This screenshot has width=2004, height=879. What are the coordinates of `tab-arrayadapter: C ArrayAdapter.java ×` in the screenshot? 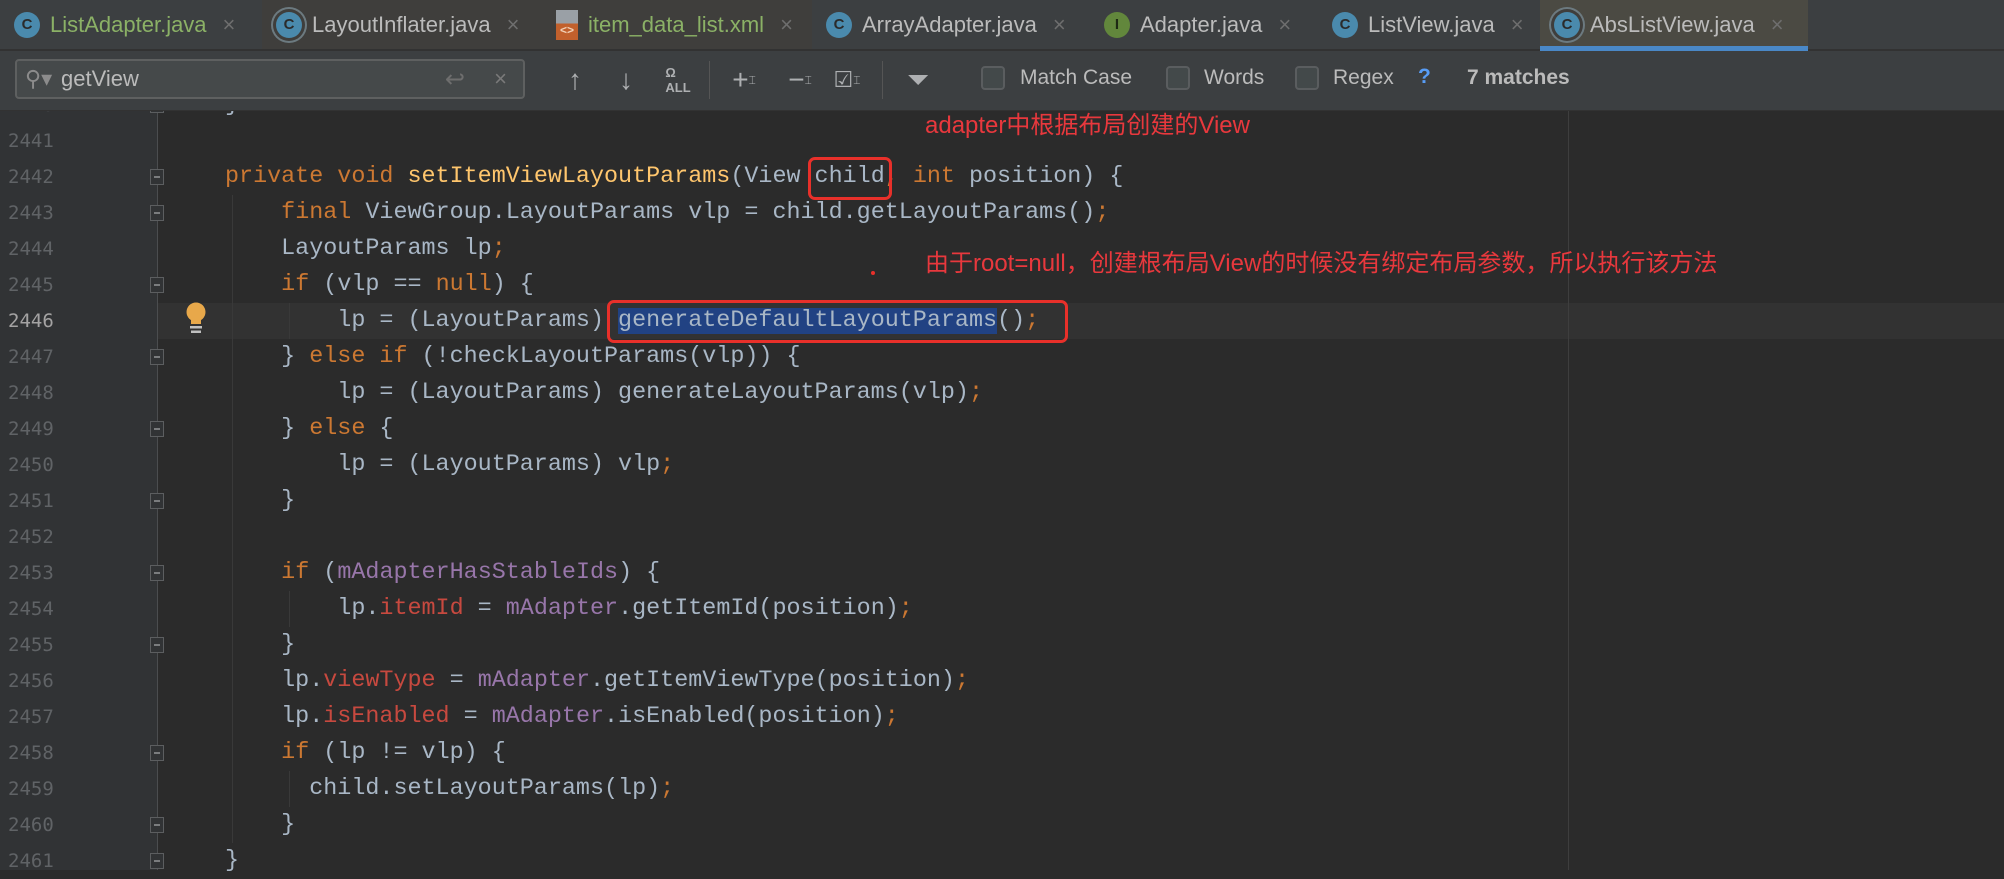 It's located at (951, 24).